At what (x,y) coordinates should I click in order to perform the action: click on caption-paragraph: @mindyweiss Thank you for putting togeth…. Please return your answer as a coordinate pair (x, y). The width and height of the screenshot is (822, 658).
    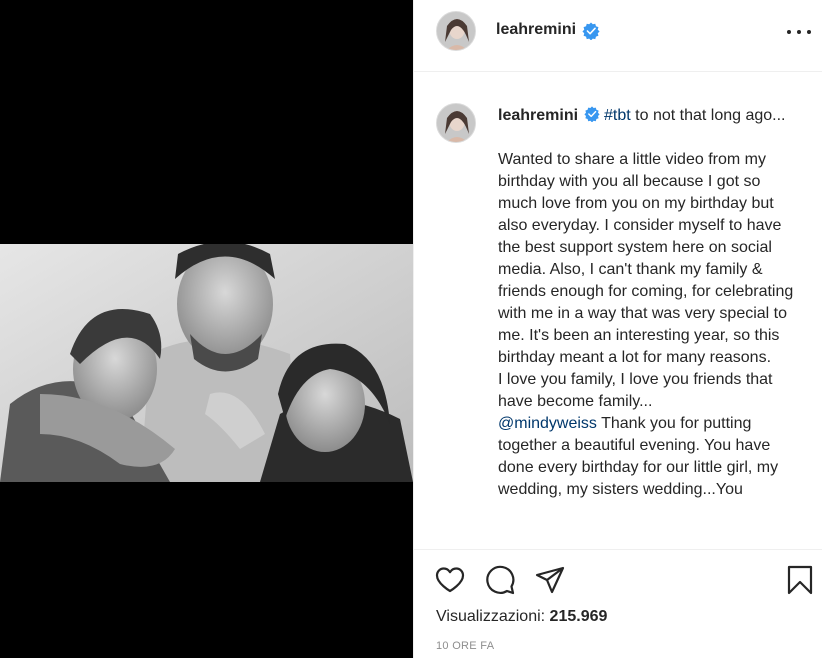
    Looking at the image, I should click on (648, 457).